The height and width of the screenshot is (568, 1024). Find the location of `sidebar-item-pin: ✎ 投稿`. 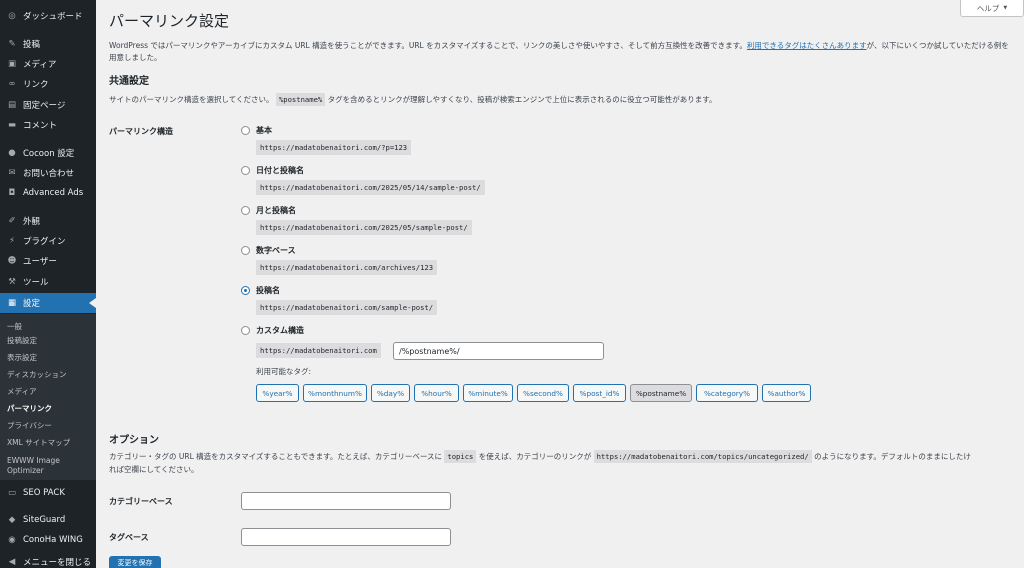

sidebar-item-pin: ✎ 投稿 is located at coordinates (48, 44).